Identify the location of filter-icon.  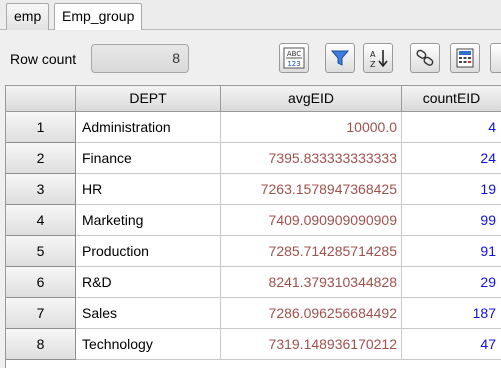
(340, 58).